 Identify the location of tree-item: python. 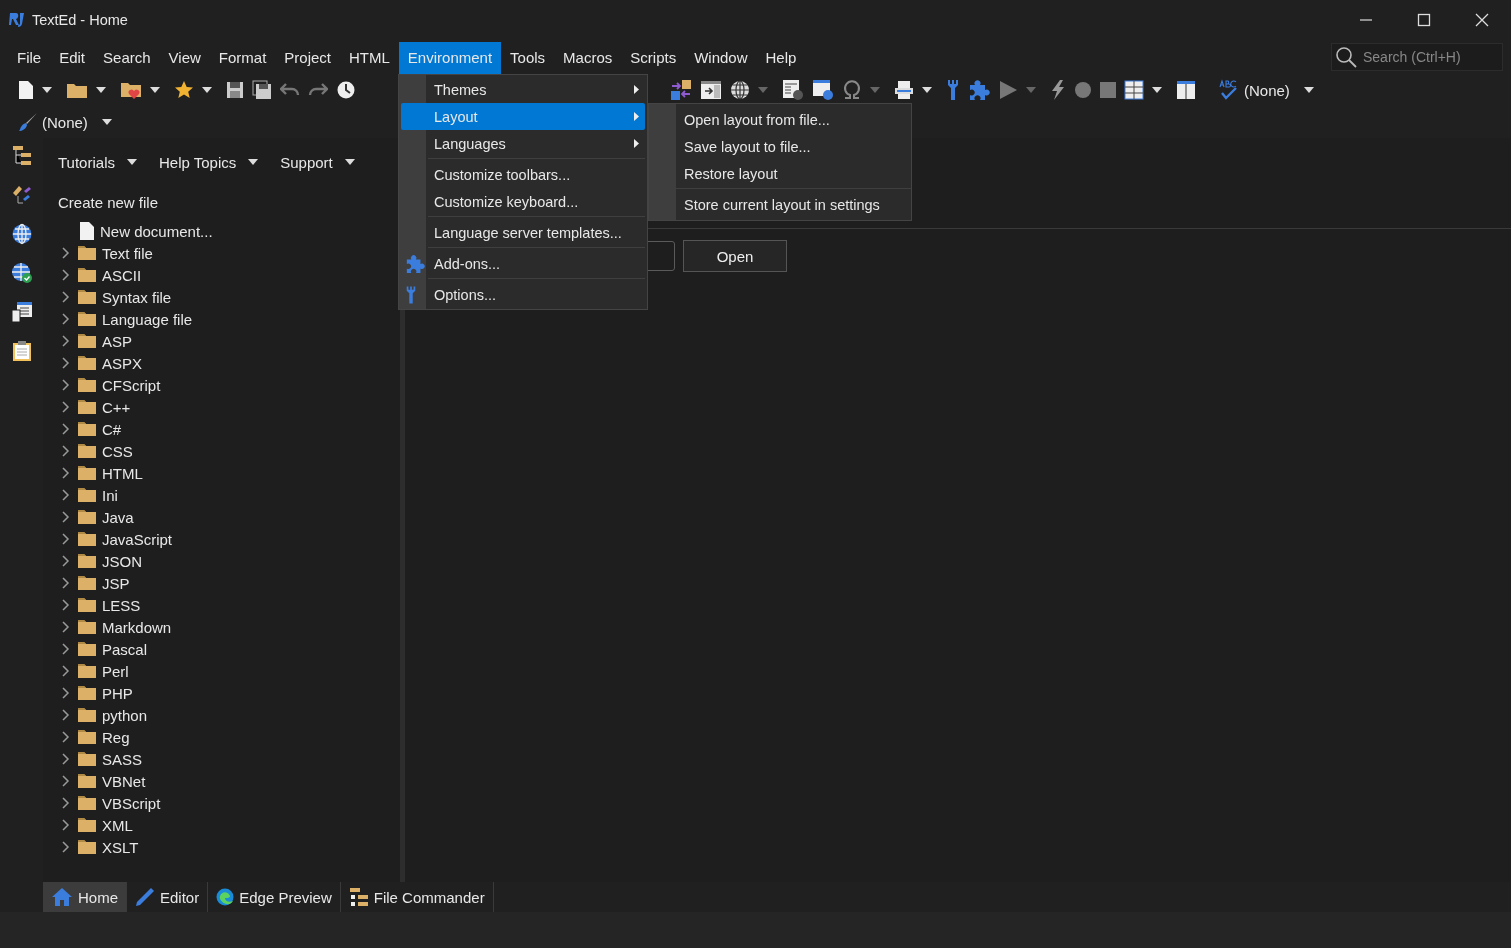
(125, 715).